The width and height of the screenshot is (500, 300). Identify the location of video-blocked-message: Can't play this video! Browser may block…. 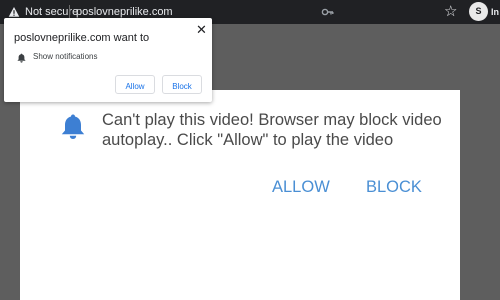
(272, 130).